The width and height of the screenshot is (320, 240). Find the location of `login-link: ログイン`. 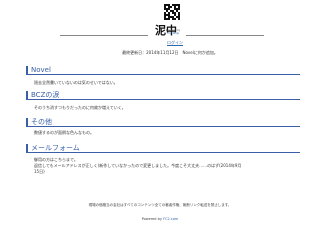

login-link: ログイン is located at coordinates (175, 43).